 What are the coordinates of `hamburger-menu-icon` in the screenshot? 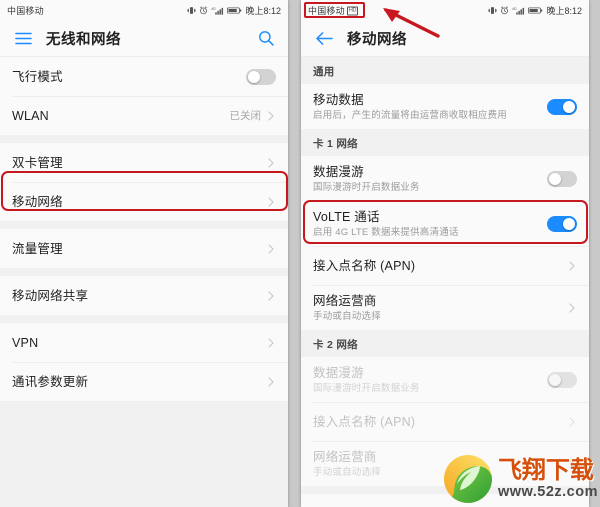 It's located at (23, 38).